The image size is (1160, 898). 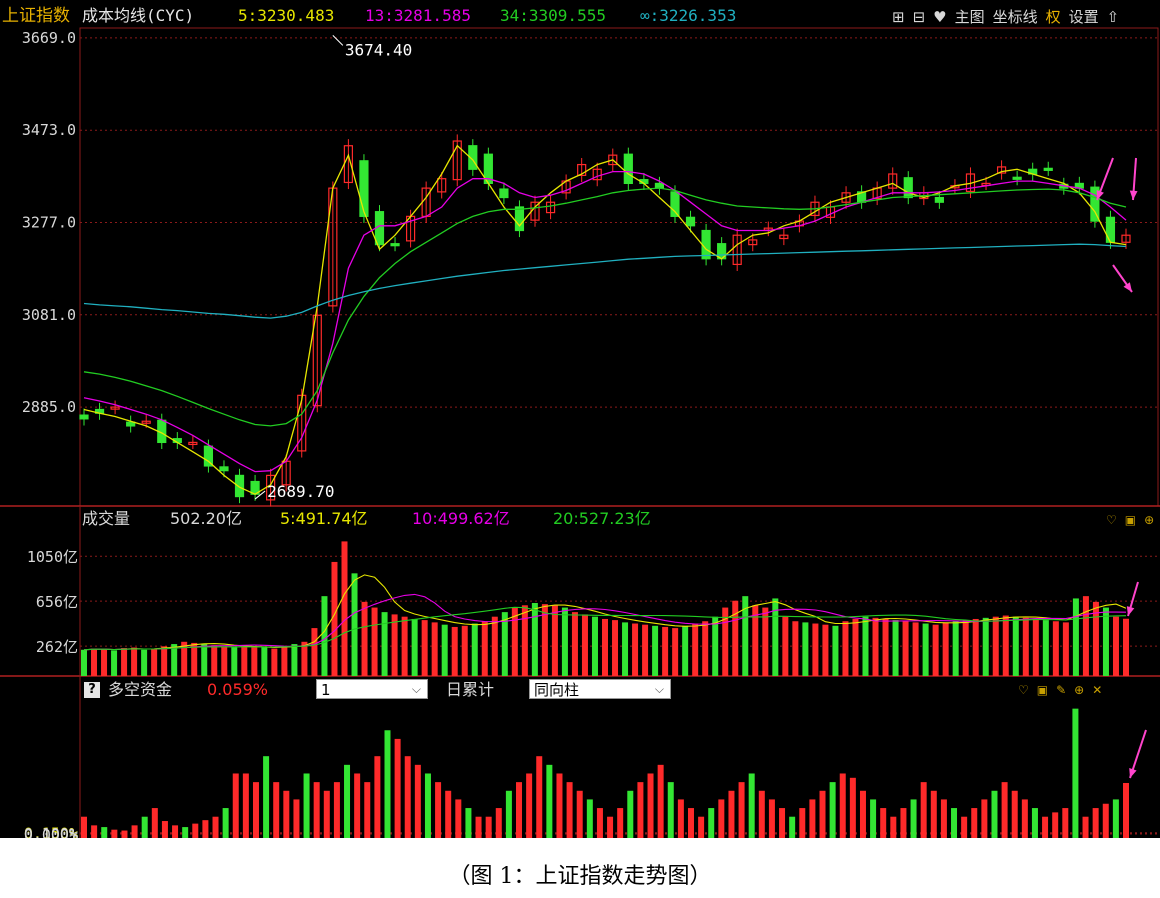 What do you see at coordinates (324, 518) in the screenshot?
I see `volume-ma5-label: 5:491.74亿` at bounding box center [324, 518].